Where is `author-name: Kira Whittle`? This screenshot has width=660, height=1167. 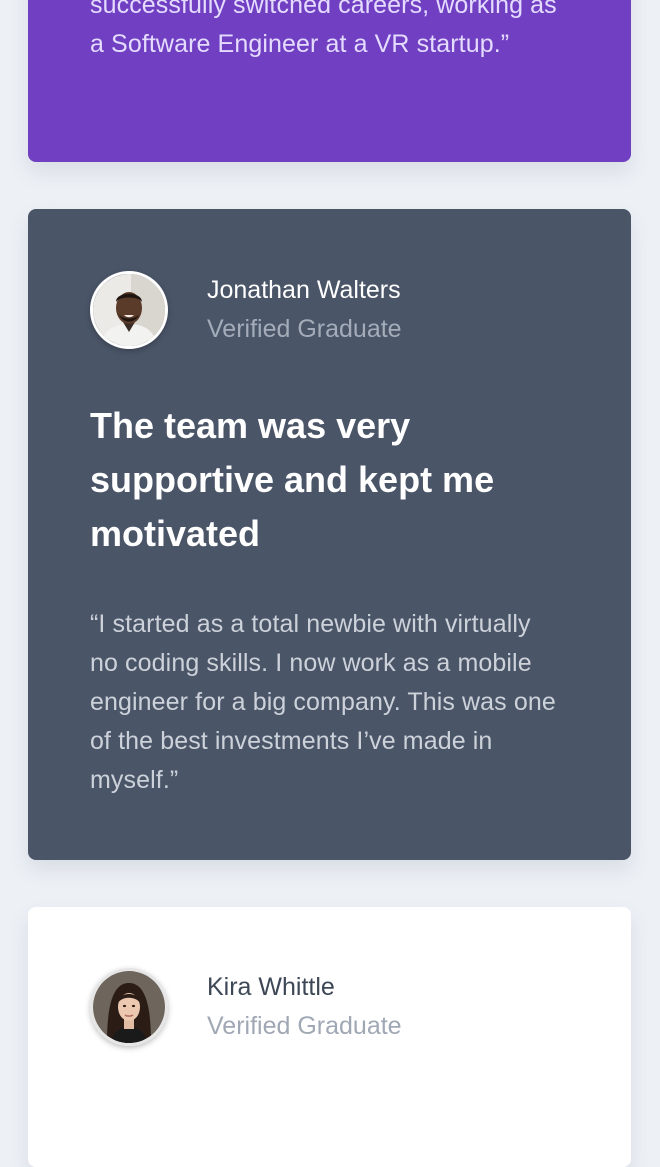 author-name: Kira Whittle is located at coordinates (271, 987).